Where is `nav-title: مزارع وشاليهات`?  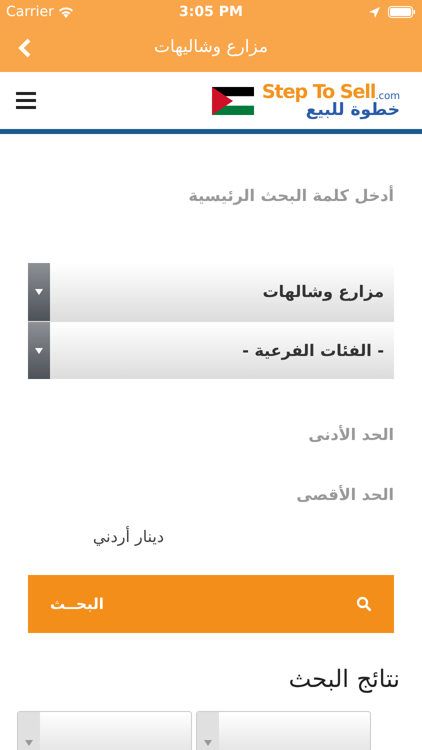 nav-title: مزارع وشاليهات is located at coordinates (211, 48).